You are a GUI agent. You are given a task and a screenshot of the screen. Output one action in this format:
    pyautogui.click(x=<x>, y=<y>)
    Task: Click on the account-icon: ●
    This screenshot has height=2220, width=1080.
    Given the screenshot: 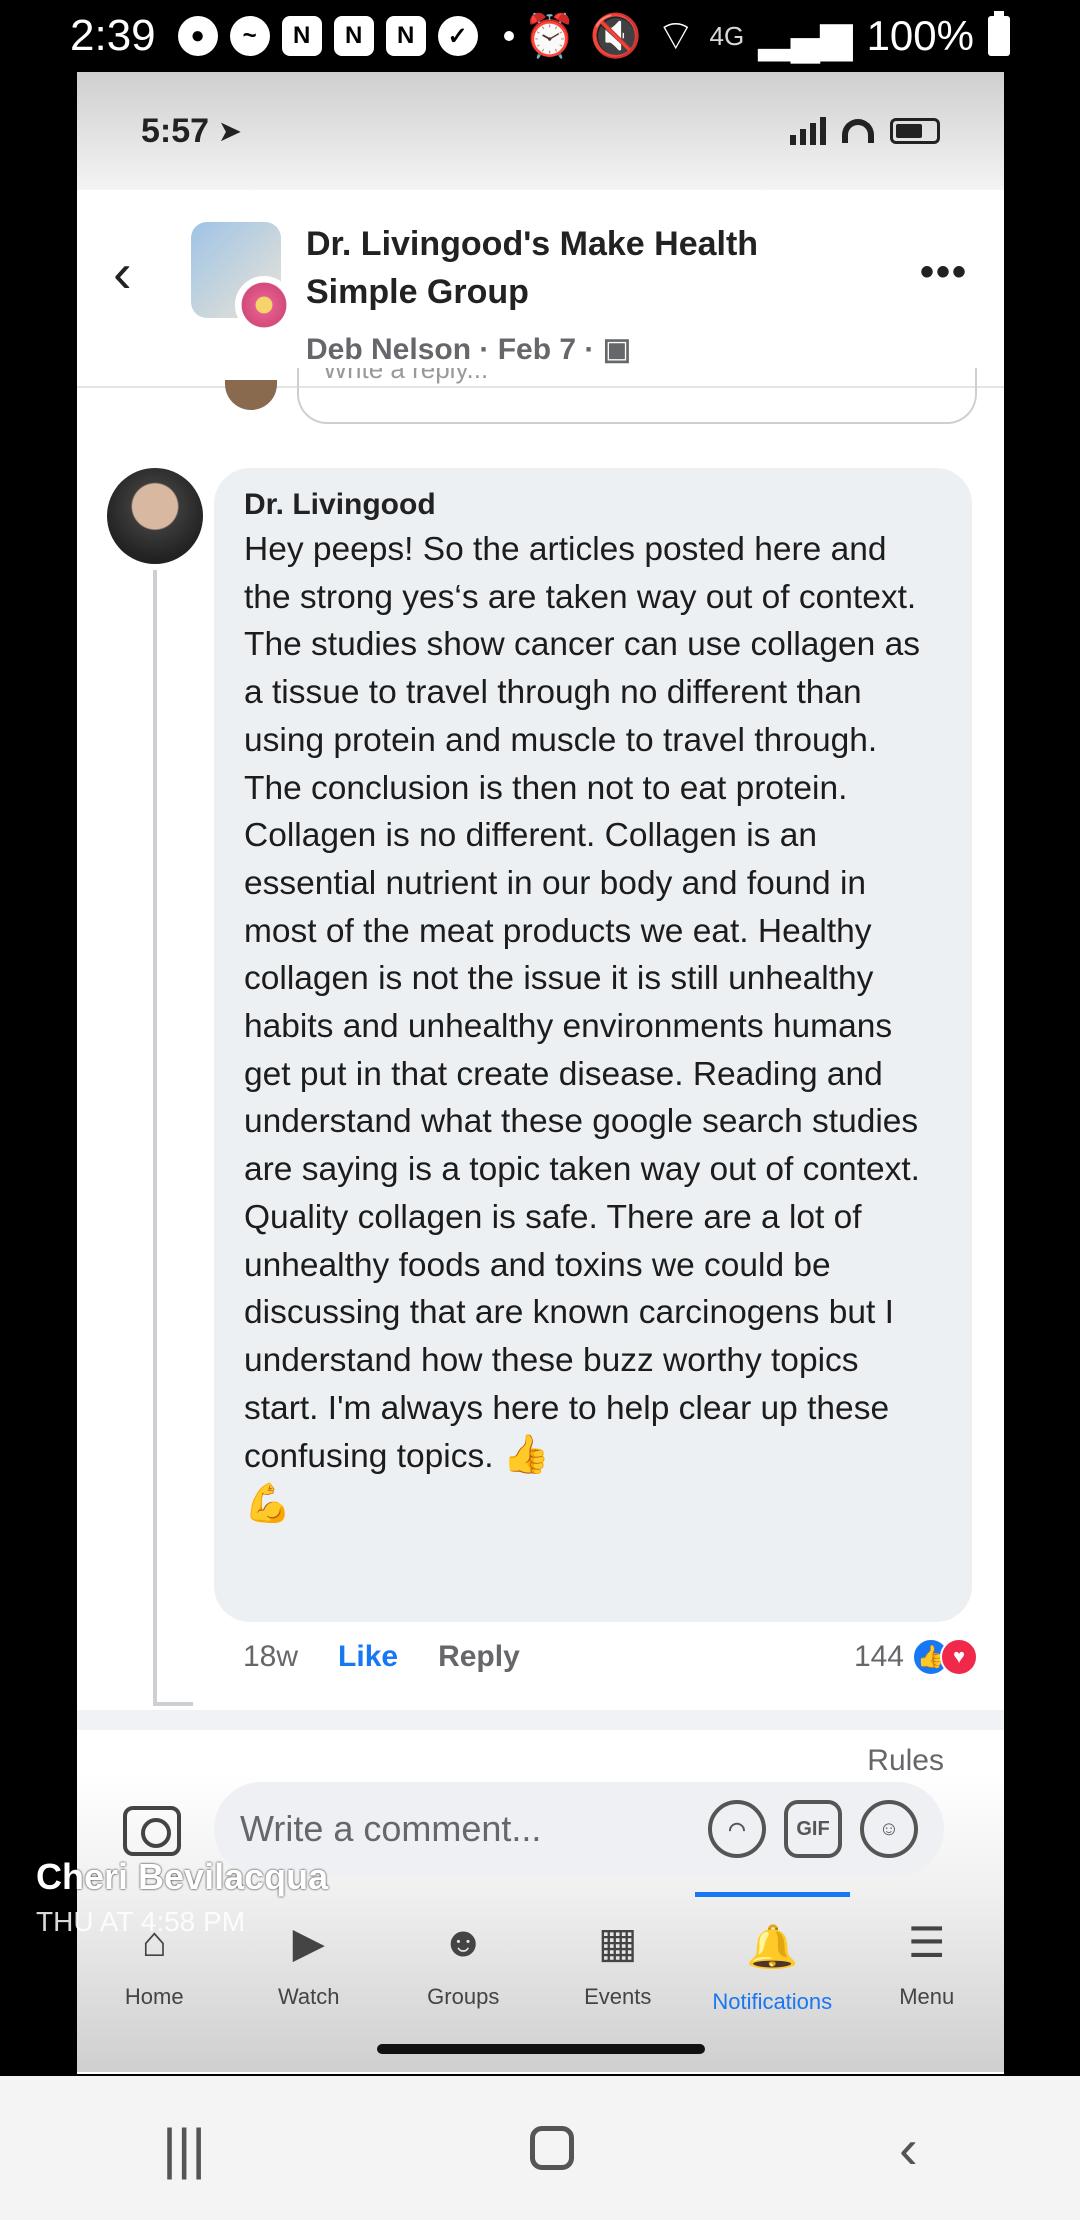 What is the action you would take?
    pyautogui.click(x=197, y=36)
    